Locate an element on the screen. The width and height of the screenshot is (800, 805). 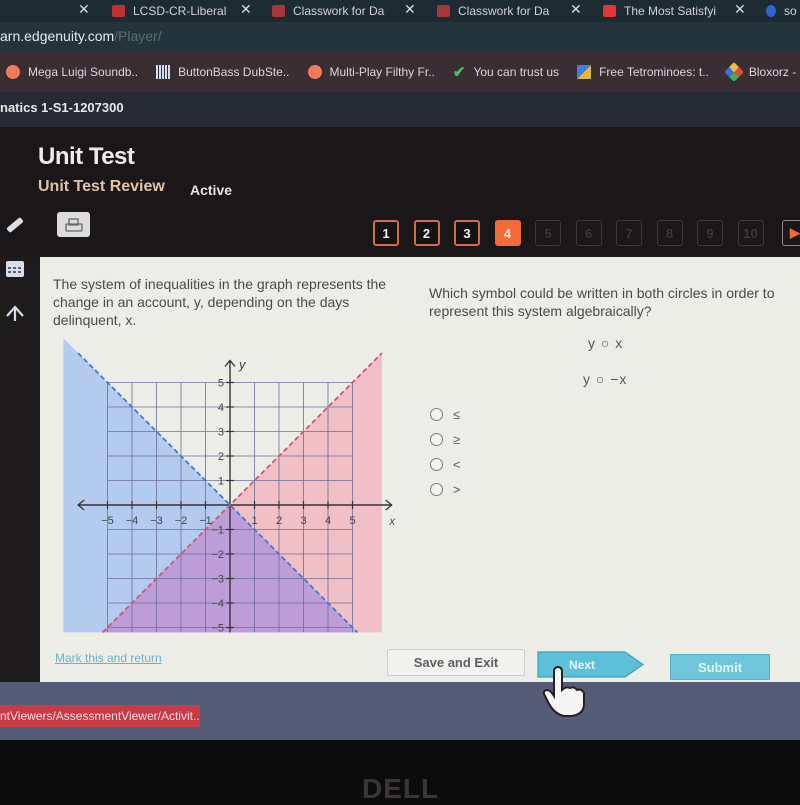
bookmark-label: Bloxorz - F is located at coordinates (774, 72).